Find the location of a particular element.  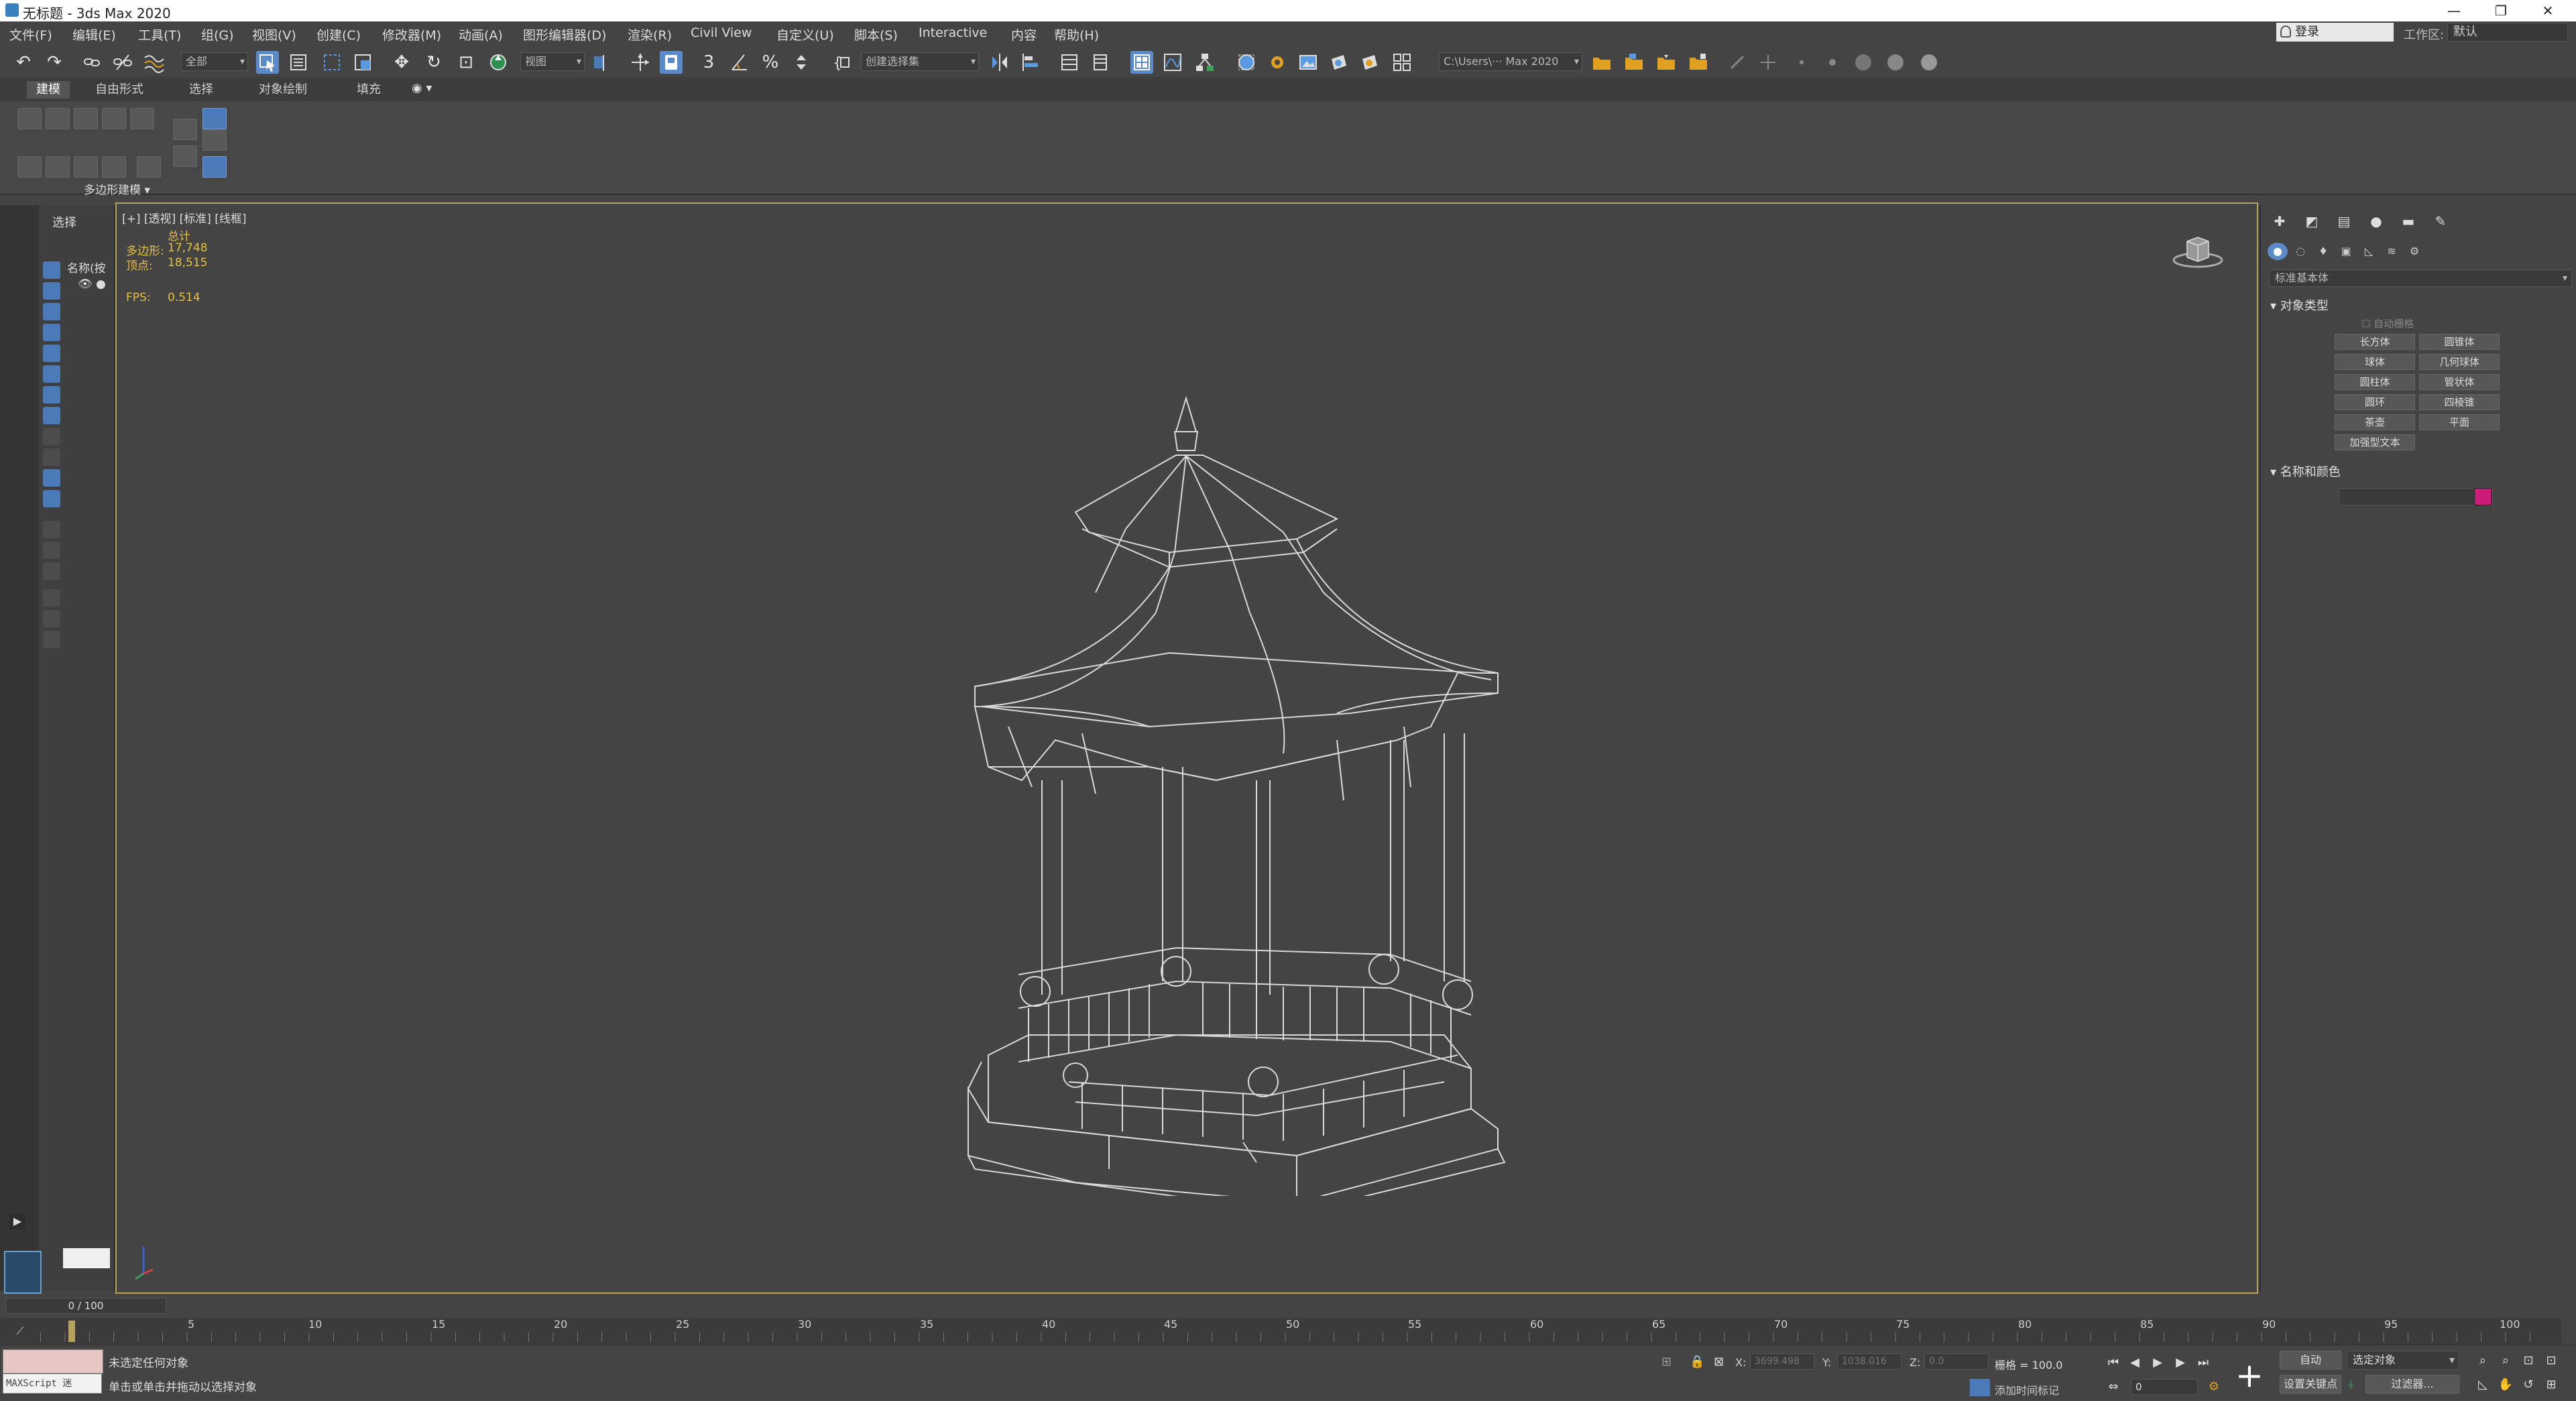

systems-icon: ⚙ is located at coordinates (2414, 251).